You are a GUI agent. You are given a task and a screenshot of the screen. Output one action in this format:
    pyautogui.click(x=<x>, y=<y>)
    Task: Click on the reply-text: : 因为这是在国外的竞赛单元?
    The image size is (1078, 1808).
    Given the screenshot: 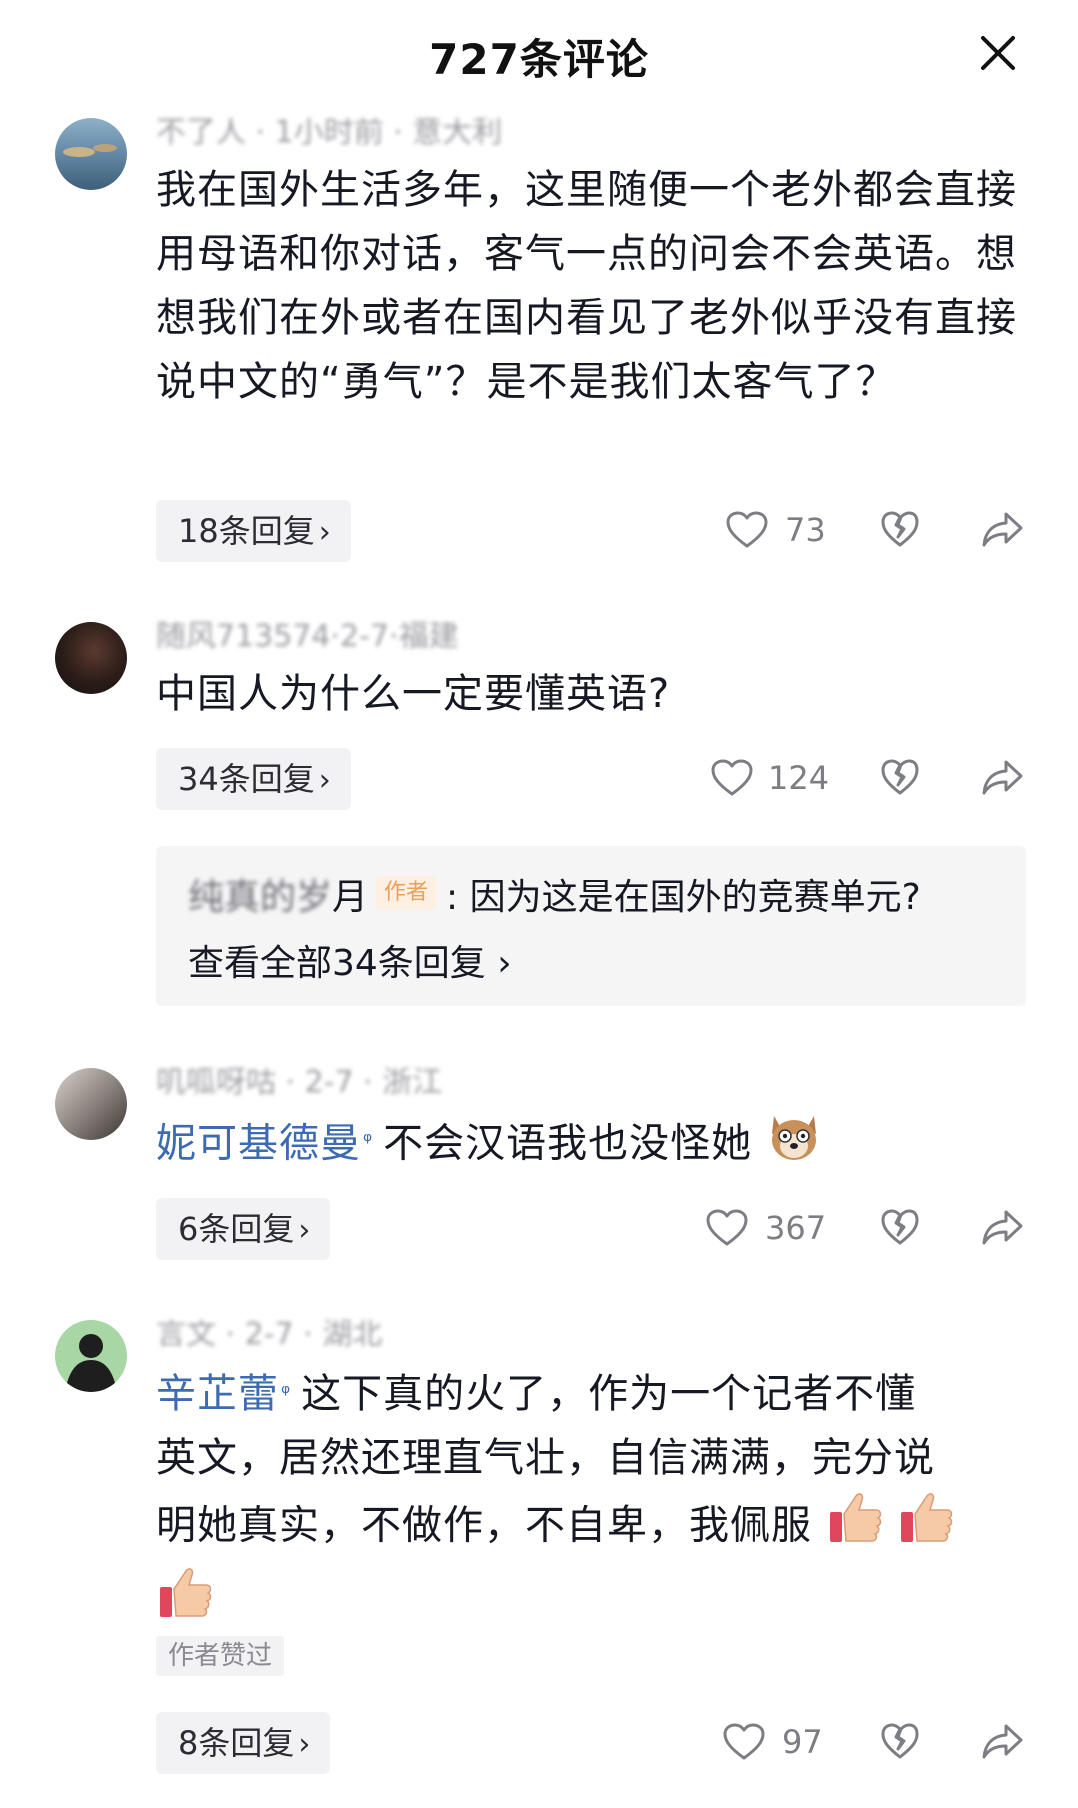 What is the action you would take?
    pyautogui.click(x=683, y=897)
    